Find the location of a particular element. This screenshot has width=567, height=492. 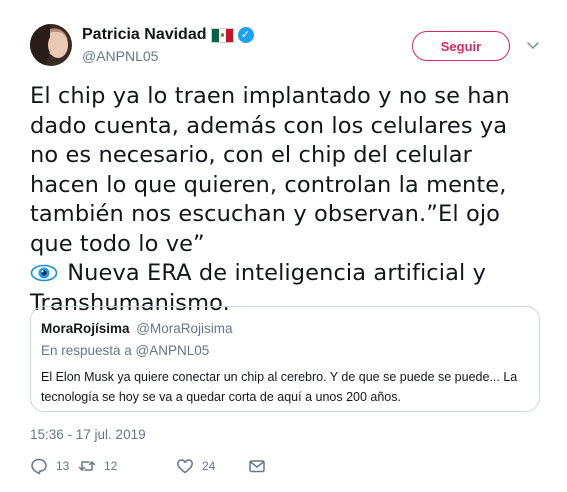

envelope-icon is located at coordinates (257, 466).